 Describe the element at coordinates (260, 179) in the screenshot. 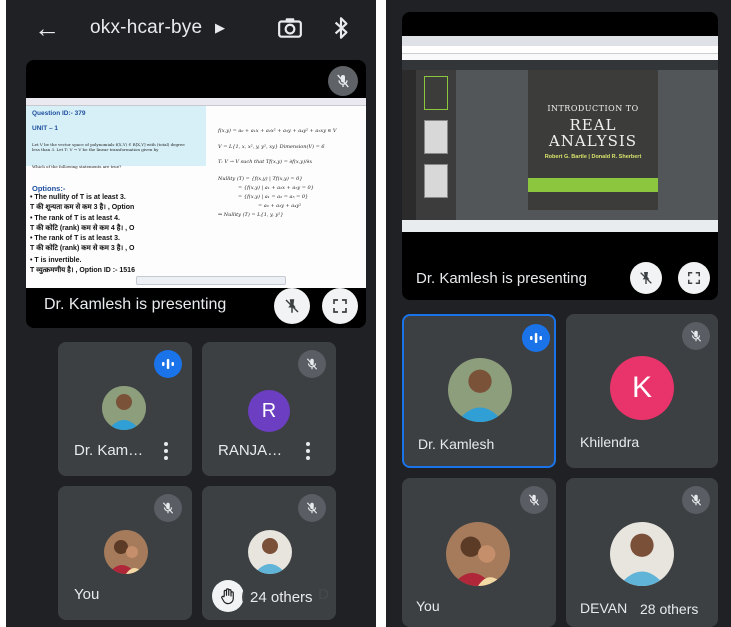

I see `math-line-4: Nullity (T) = {f(x,y) | Tf(x,y) = 0}` at that location.